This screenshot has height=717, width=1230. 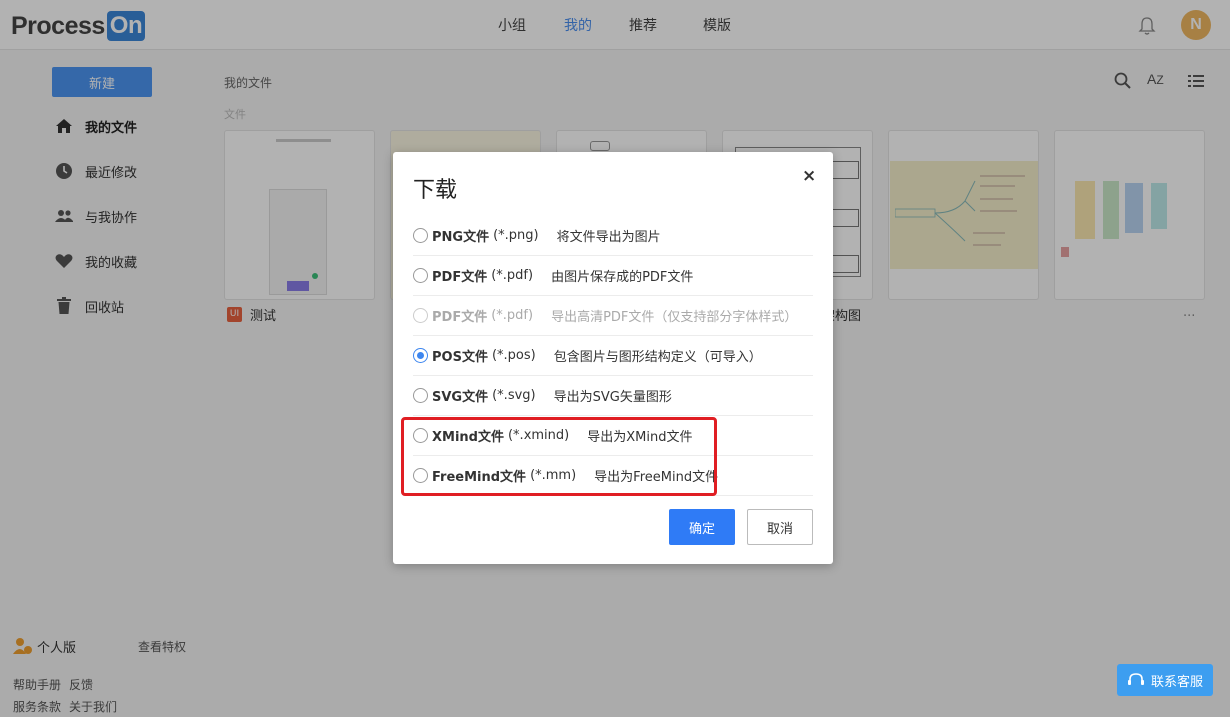 What do you see at coordinates (435, 190) in the screenshot?
I see `dialog-title: 下载` at bounding box center [435, 190].